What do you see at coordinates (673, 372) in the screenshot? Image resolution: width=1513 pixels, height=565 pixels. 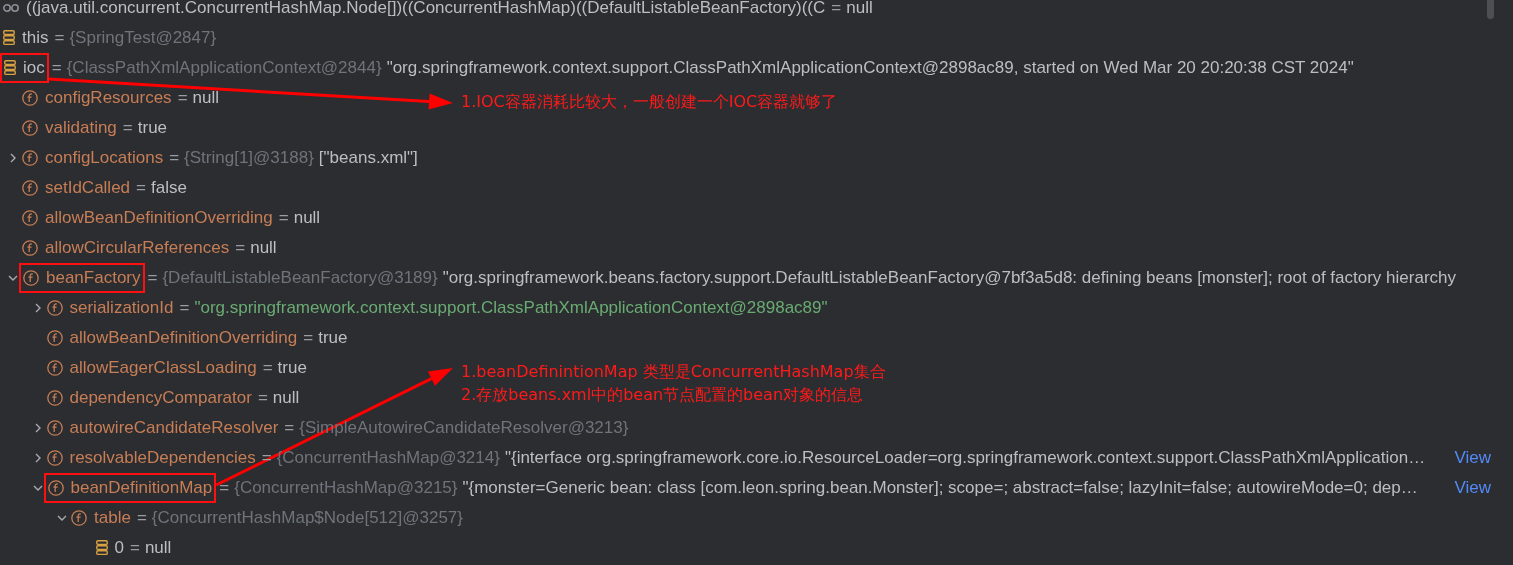 I see `annotation-text: 1.beanDefinintionMap 类型是ConcurrentHashMap集合` at bounding box center [673, 372].